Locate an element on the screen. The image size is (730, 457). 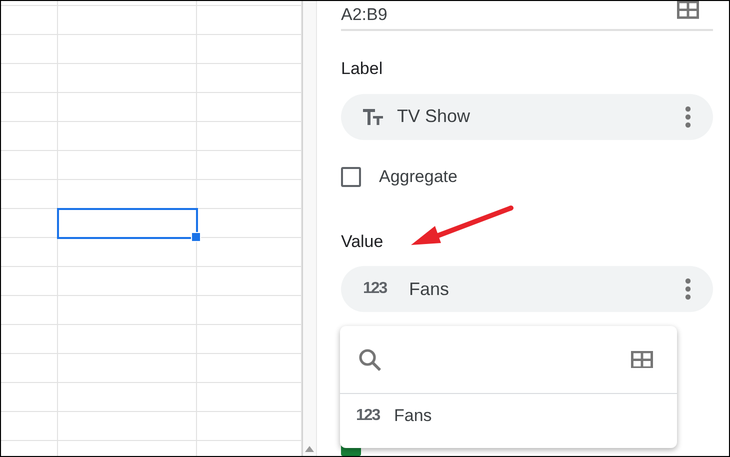
section-heading: Label is located at coordinates (362, 69).